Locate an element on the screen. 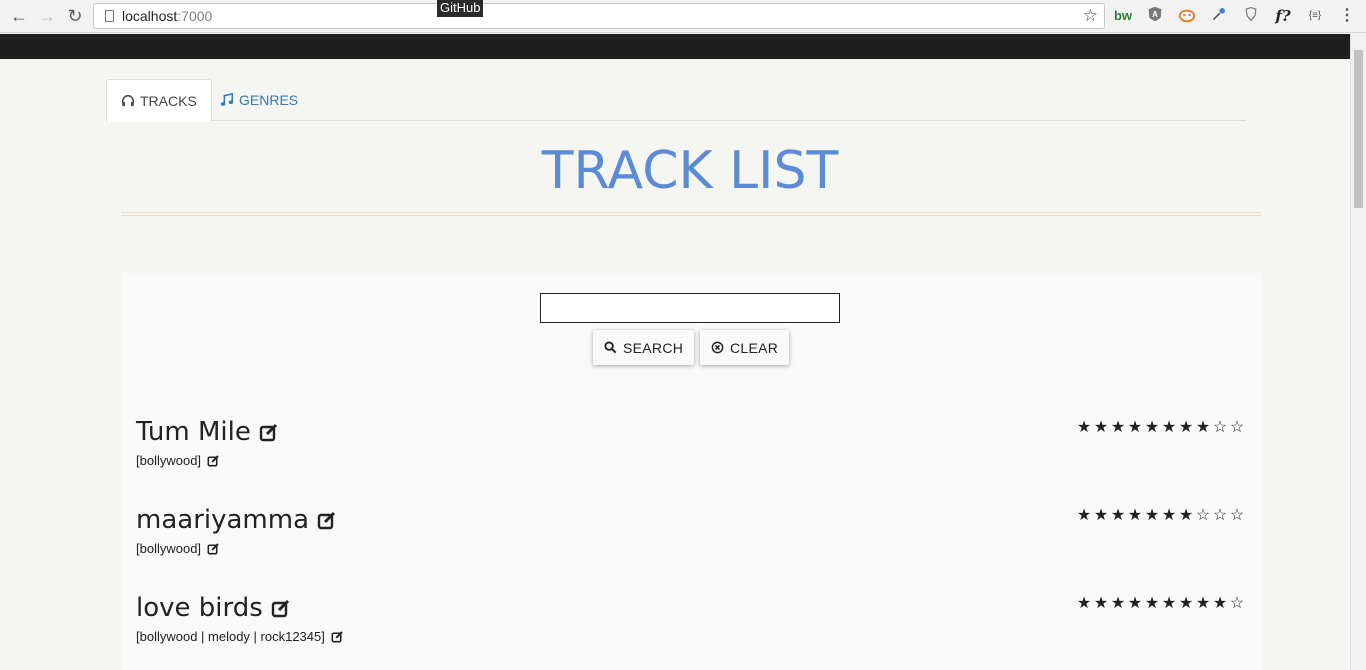 This screenshot has height=670, width=1366. track-genres: [bollywood | melody | rock12345] is located at coordinates (230, 636).